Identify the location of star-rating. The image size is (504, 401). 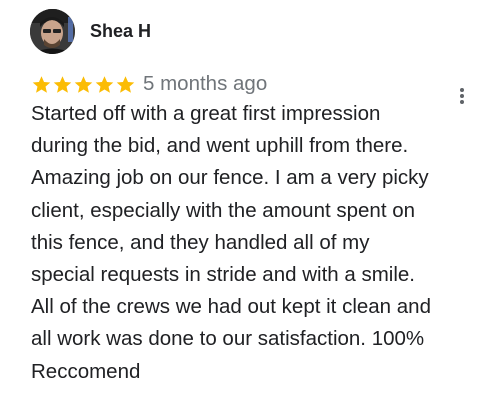
(83, 84).